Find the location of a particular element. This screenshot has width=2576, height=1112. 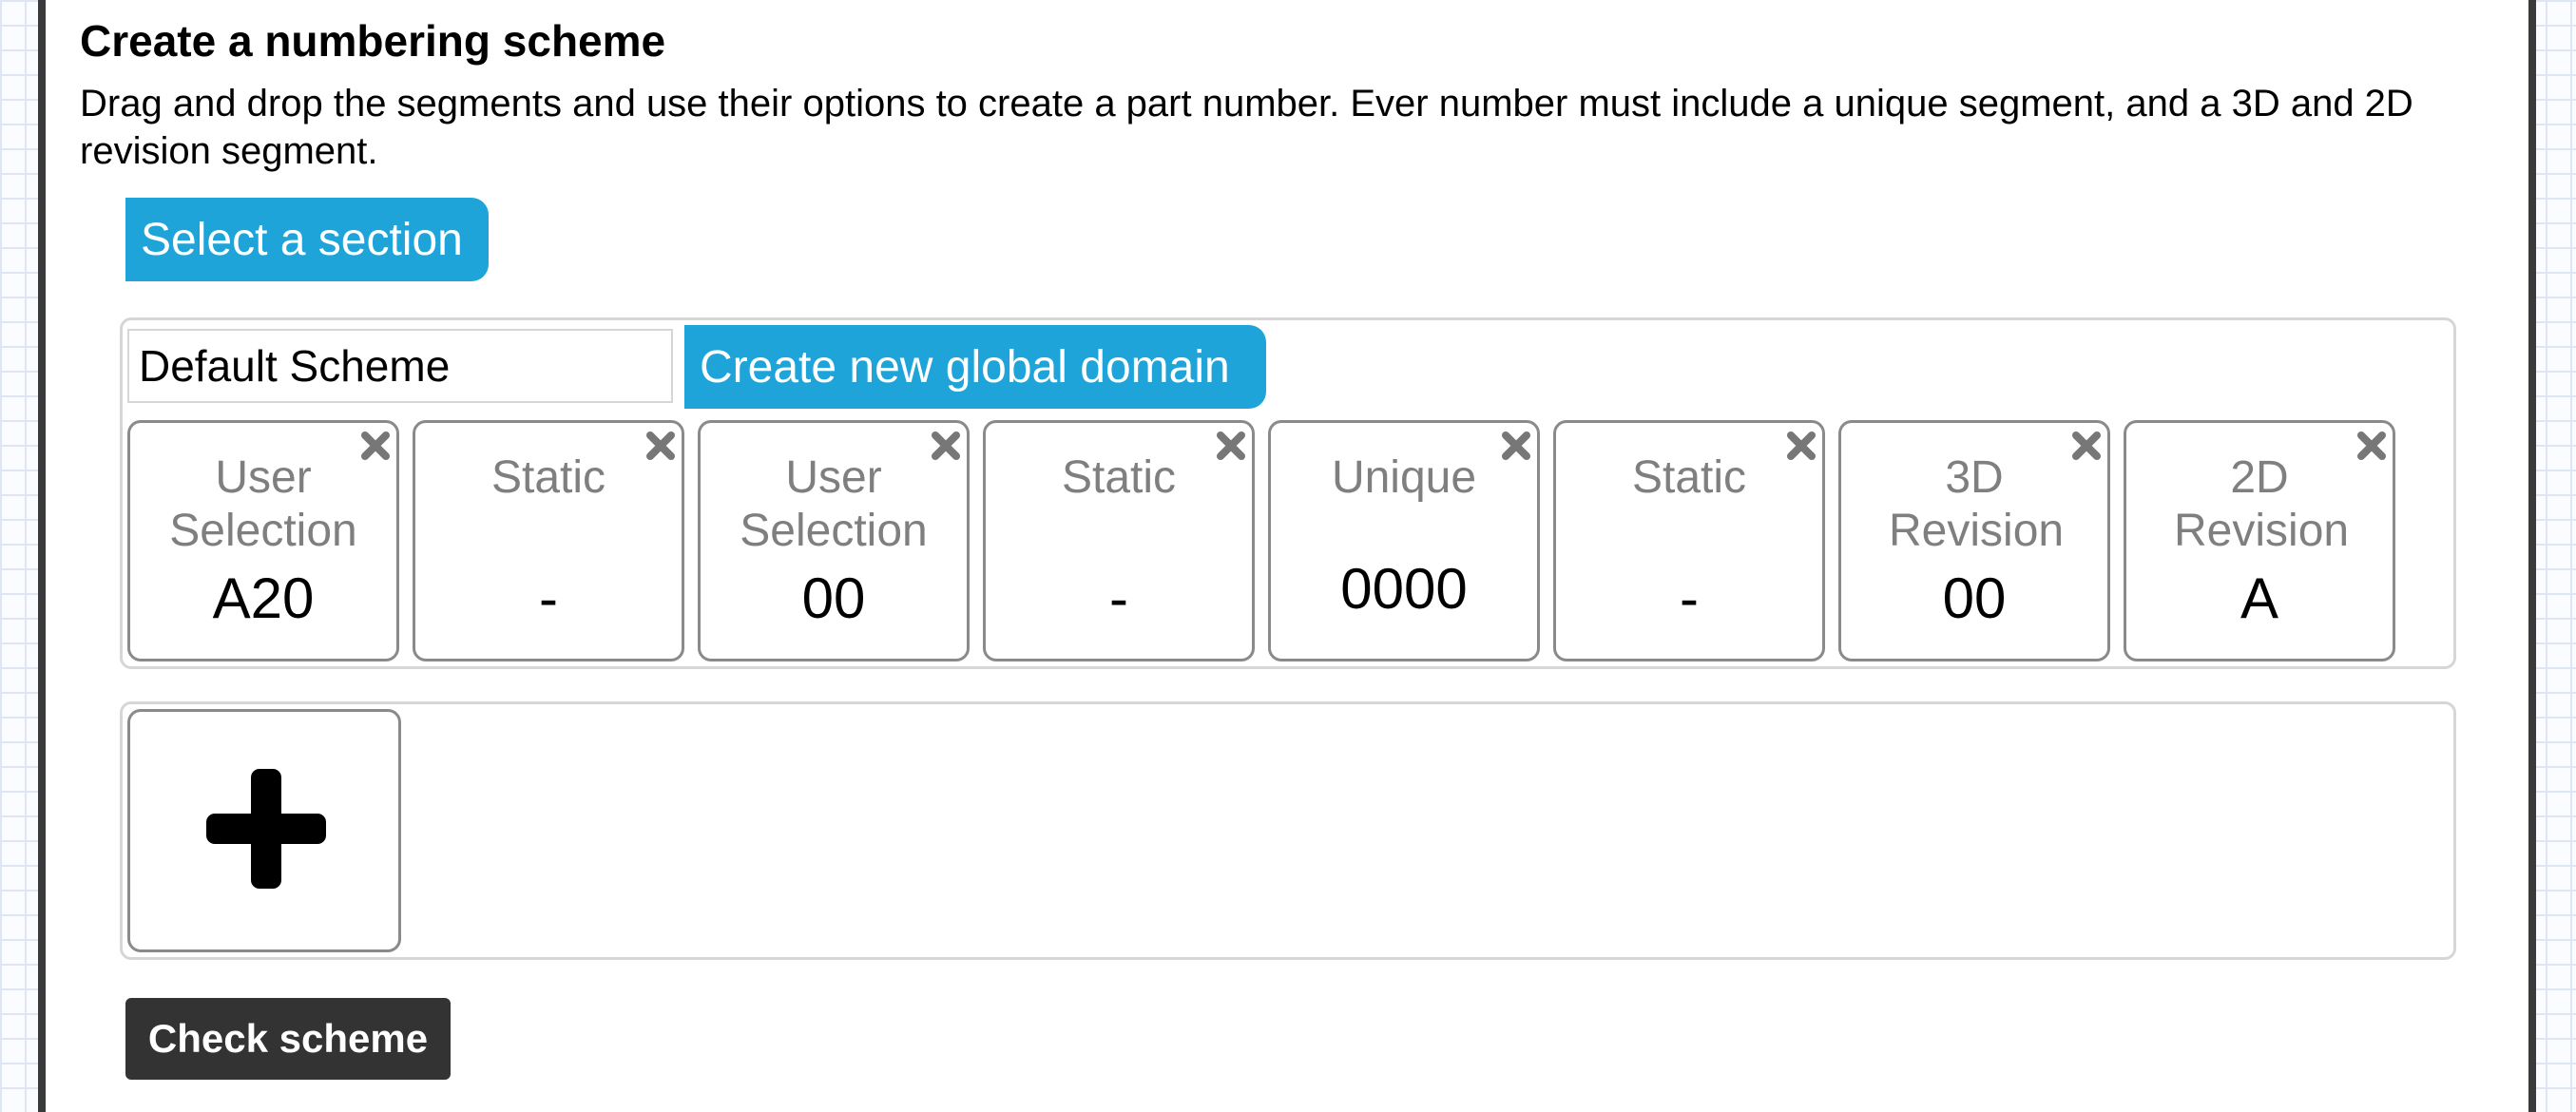

add-segment-button is located at coordinates (264, 830).